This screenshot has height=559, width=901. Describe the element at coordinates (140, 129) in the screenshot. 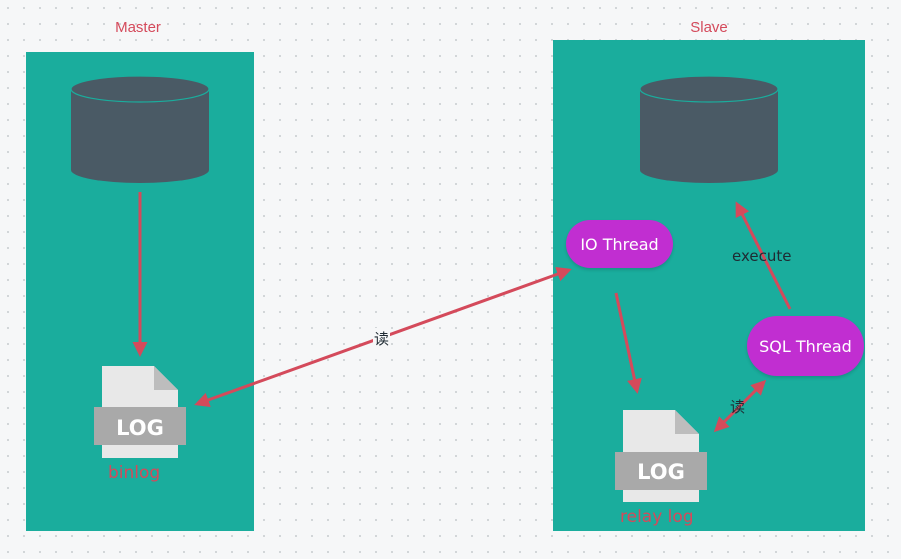

I see `master-database-icon` at that location.